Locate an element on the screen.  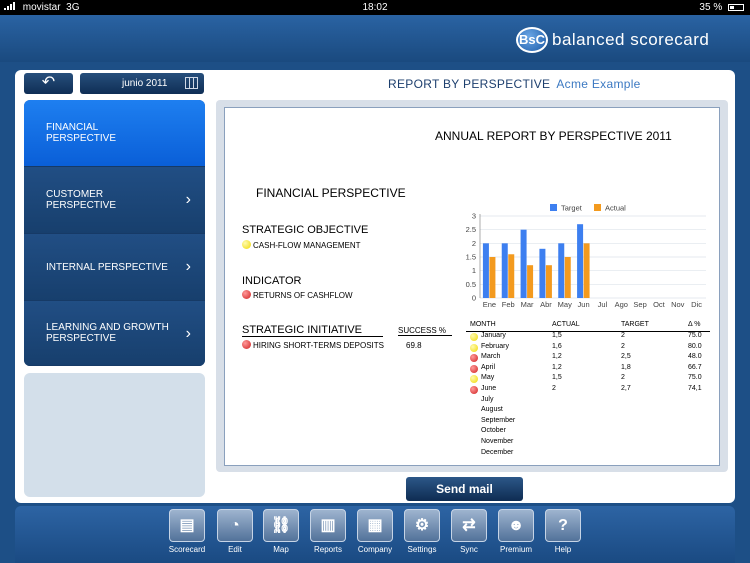
toolbar-label: Edit is located at coordinates (235, 549).